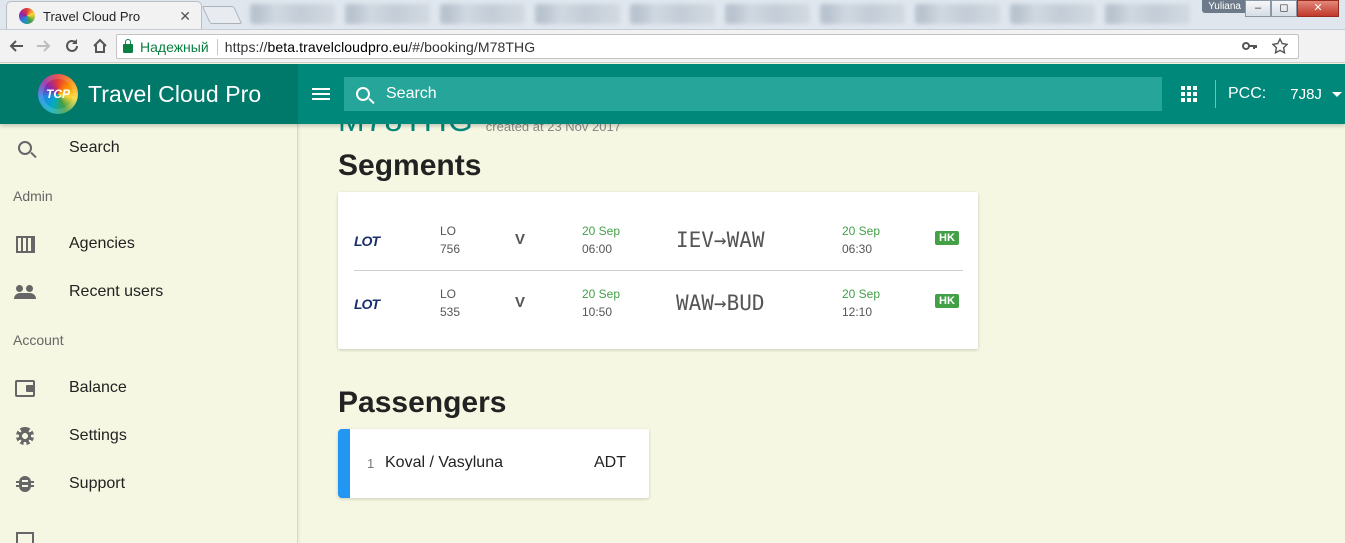 The image size is (1345, 543). Describe the element at coordinates (553, 129) in the screenshot. I see `booking-created-date: created at 23 Nov 2017` at that location.